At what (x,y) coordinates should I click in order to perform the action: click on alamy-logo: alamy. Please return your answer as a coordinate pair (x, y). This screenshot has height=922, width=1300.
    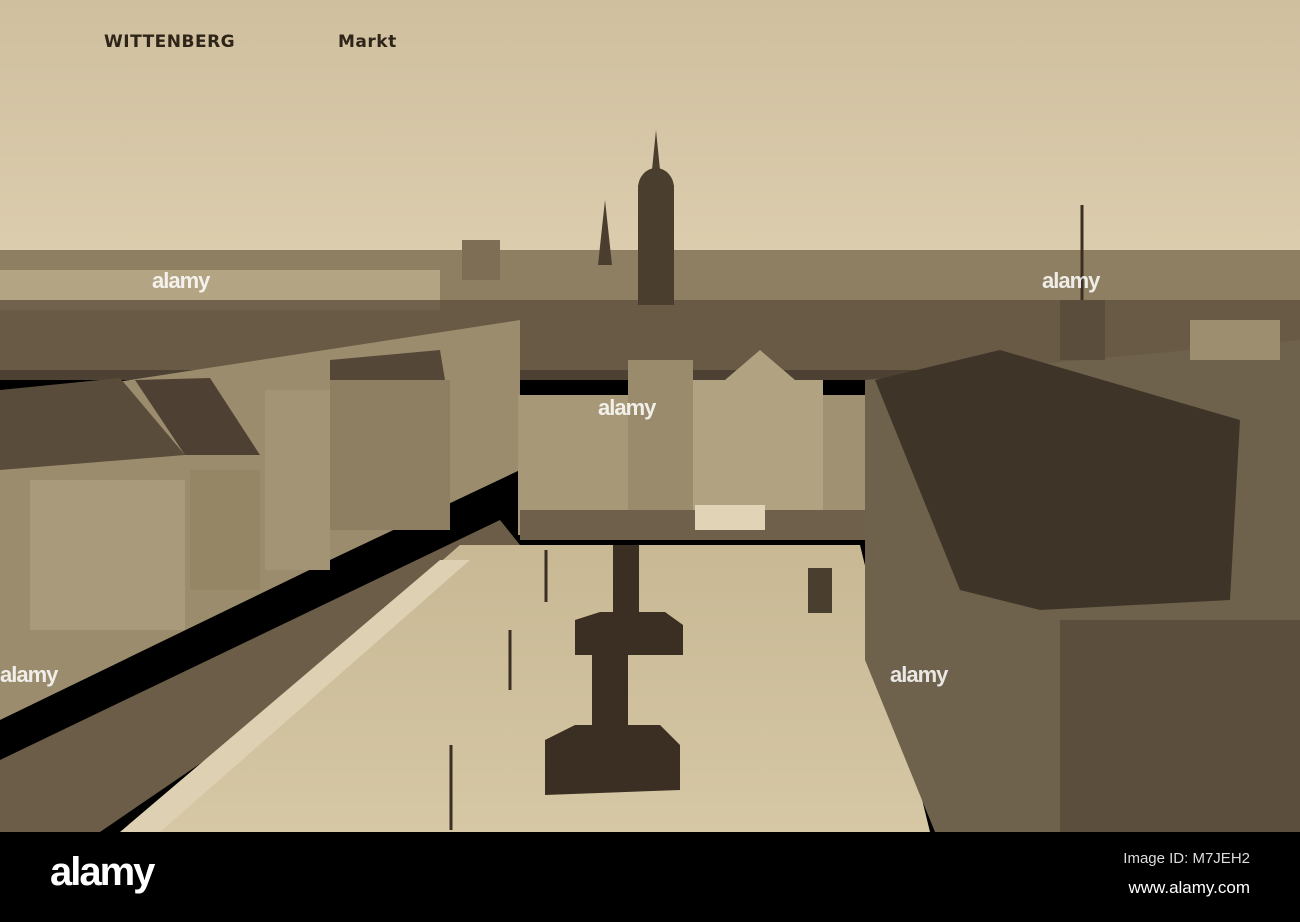
    Looking at the image, I should click on (102, 872).